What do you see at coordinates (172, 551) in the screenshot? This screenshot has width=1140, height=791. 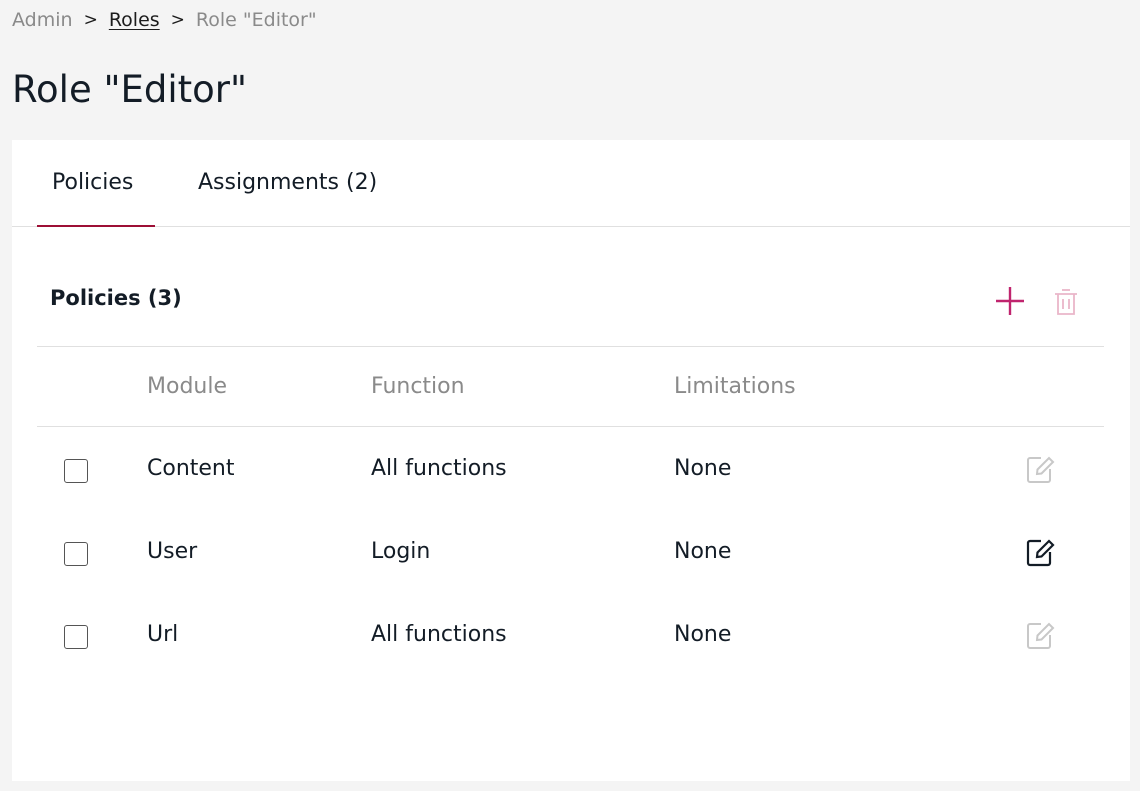 I see `cell-module: User` at bounding box center [172, 551].